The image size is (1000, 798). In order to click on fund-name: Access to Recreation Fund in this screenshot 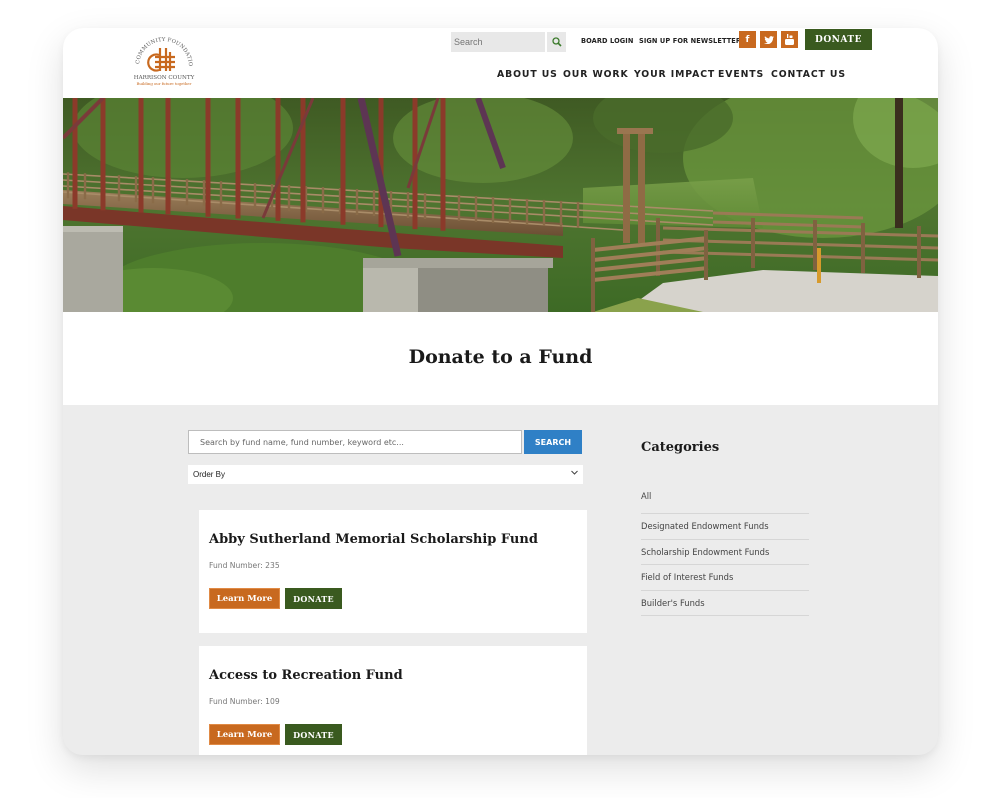, I will do `click(306, 675)`.